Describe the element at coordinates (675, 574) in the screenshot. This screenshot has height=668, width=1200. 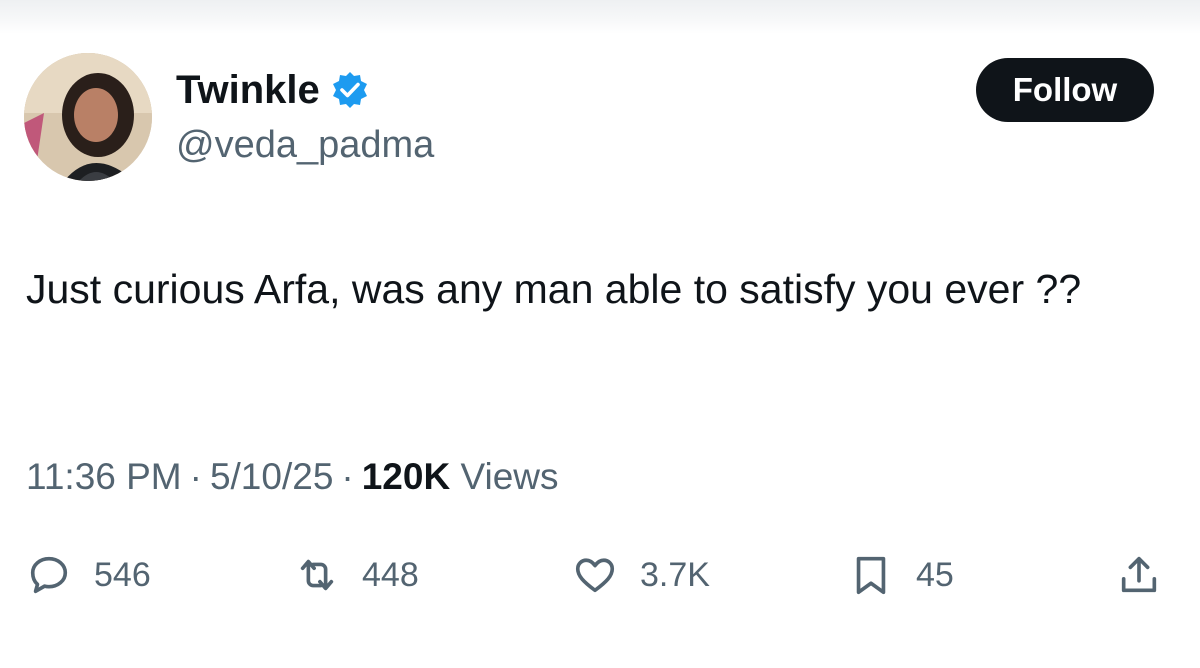
I see `like-count: 3.7K` at that location.